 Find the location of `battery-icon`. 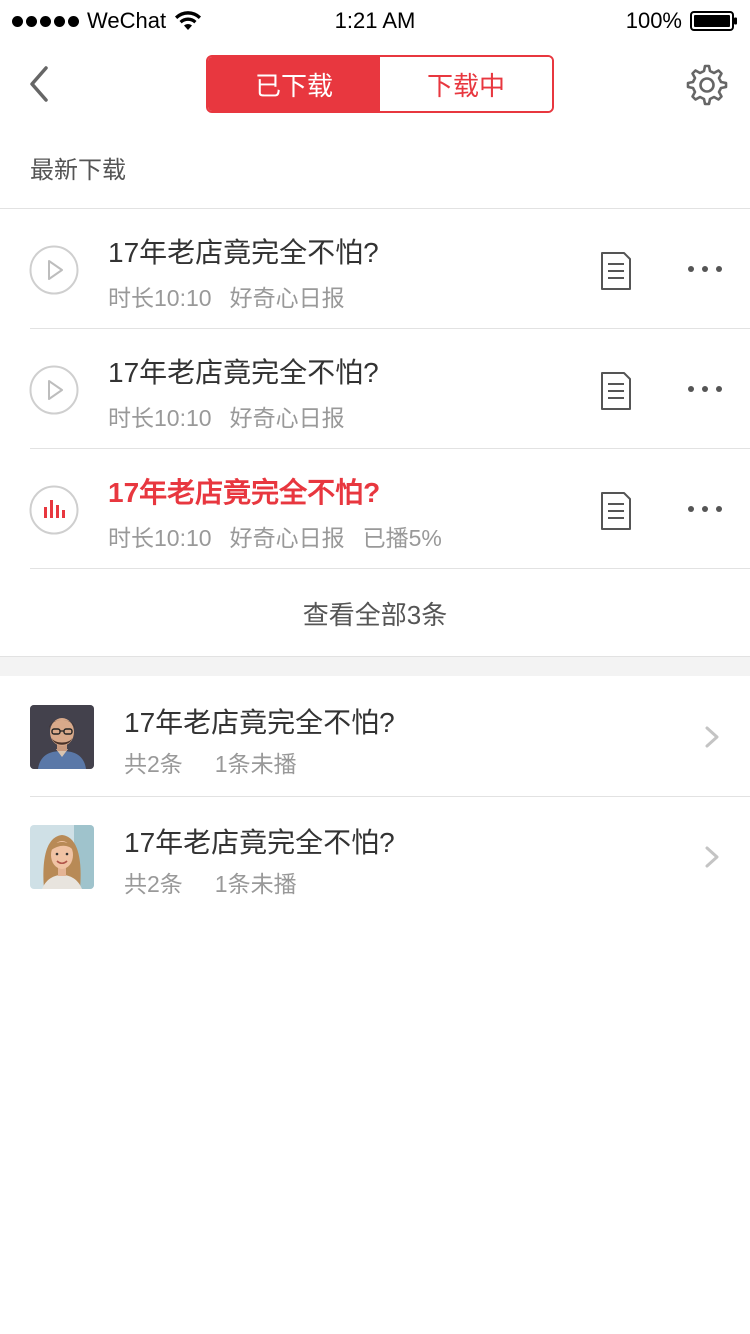

battery-icon is located at coordinates (713, 21).